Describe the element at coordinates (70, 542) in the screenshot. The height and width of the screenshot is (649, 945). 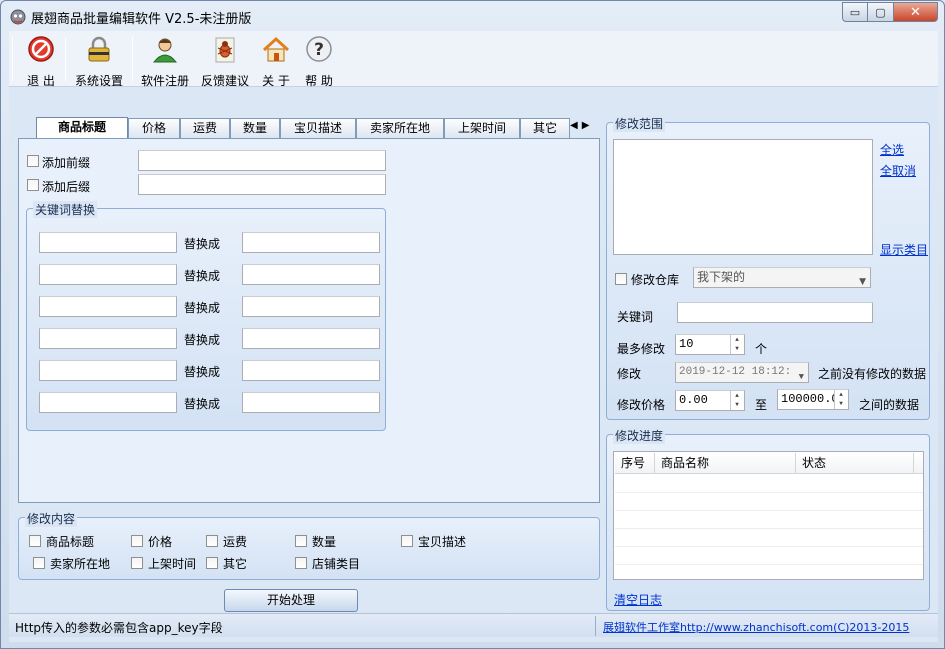
I see `option-label: 商品标题` at that location.